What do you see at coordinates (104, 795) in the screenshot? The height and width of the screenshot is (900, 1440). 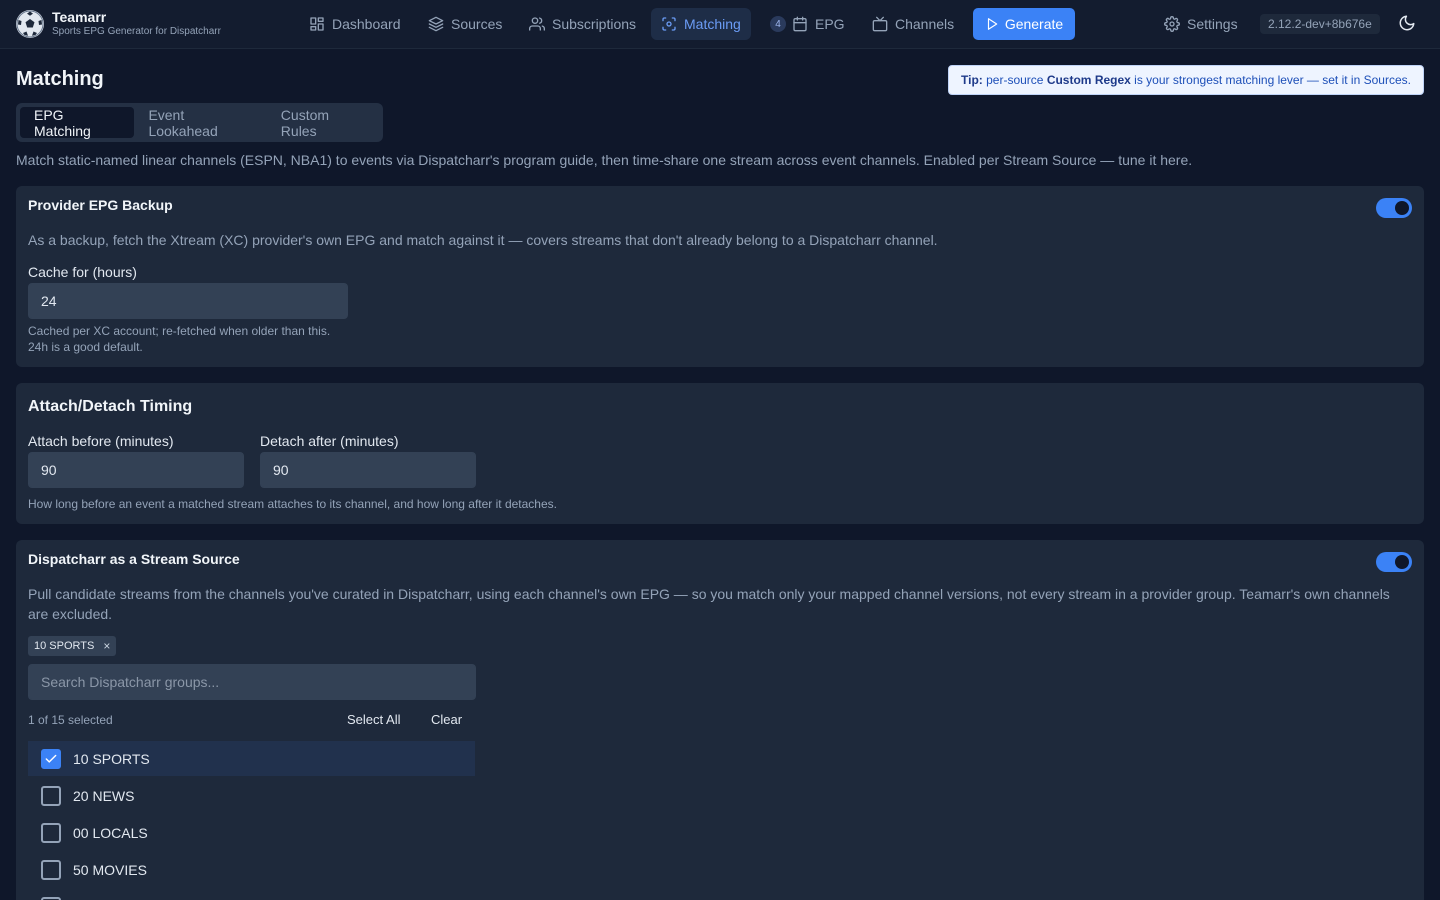 I see `group-option-label: 20 NEWS` at bounding box center [104, 795].